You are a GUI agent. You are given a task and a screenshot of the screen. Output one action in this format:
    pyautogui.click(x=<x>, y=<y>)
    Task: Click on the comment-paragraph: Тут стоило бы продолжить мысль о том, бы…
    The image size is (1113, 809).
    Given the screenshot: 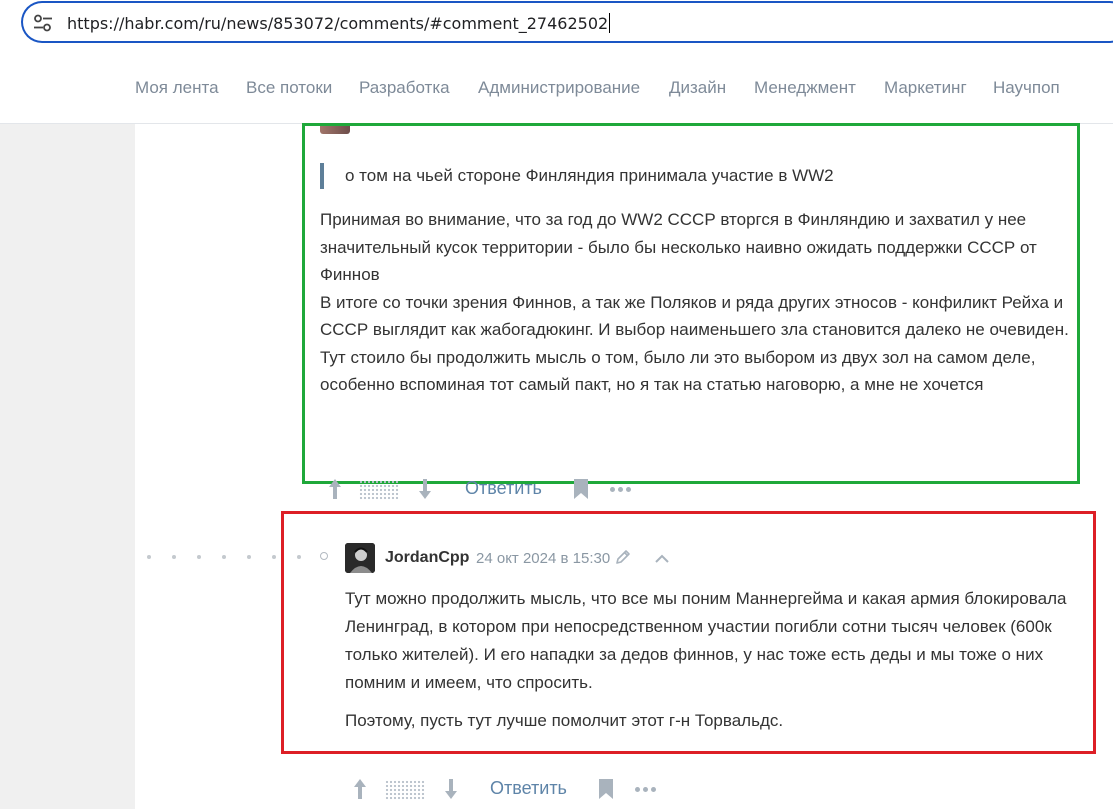 What is the action you would take?
    pyautogui.click(x=678, y=371)
    